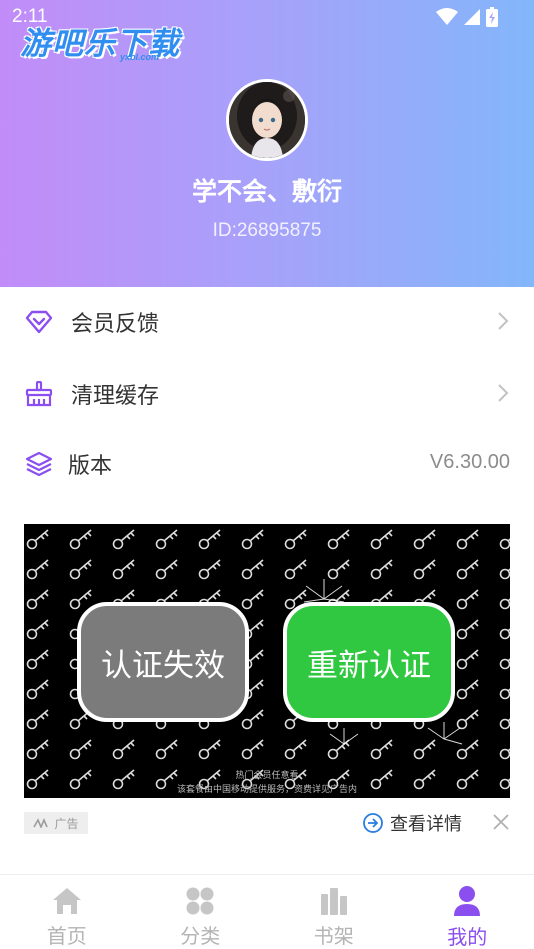  Describe the element at coordinates (469, 462) in the screenshot. I see `version-value: V6.30.00` at that location.